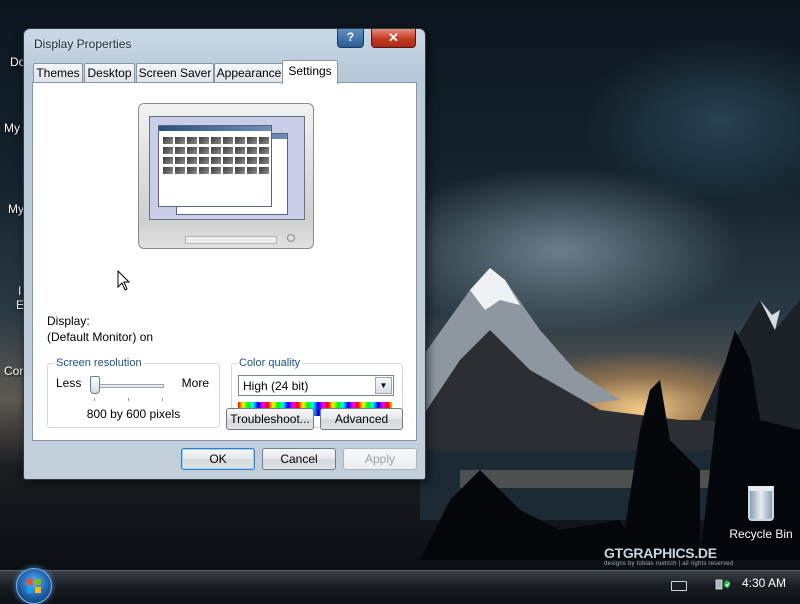  I want to click on advanced-button: Advanced, so click(361, 419).